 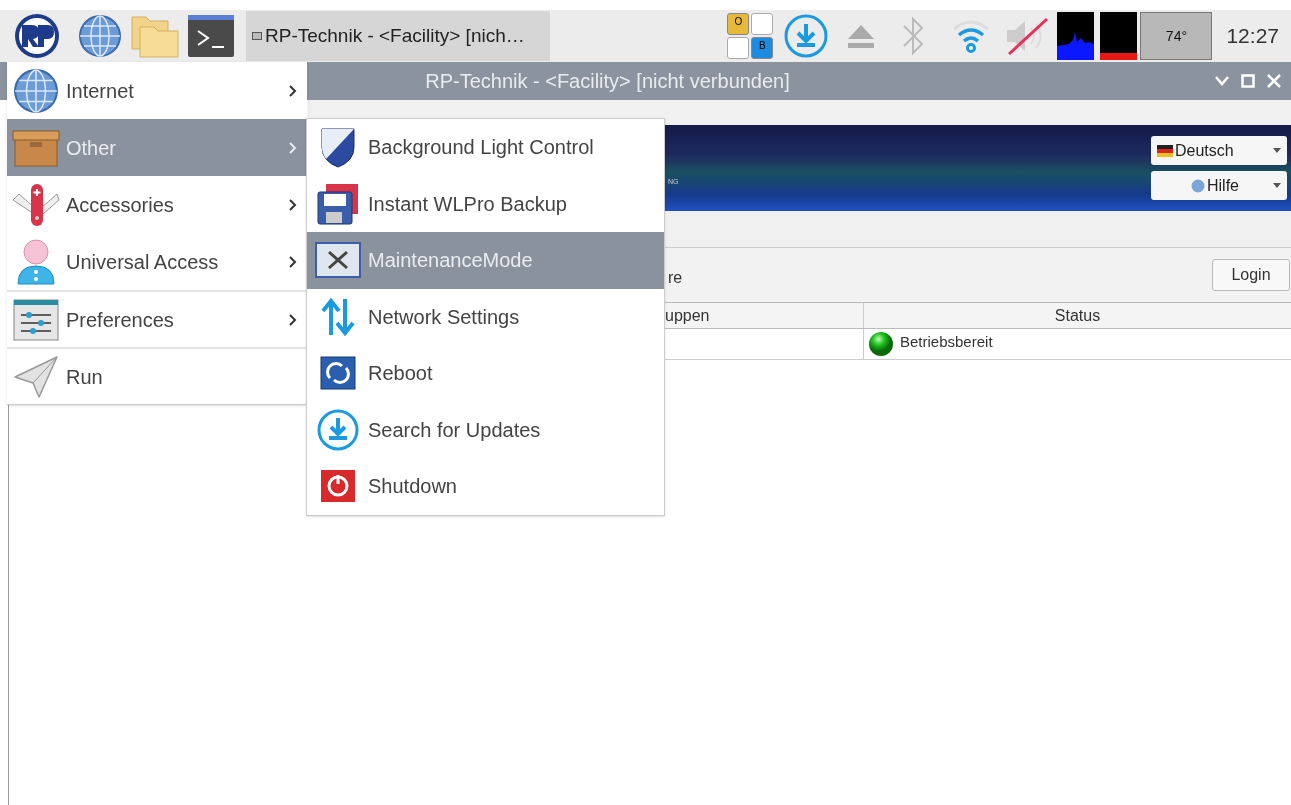 What do you see at coordinates (36, 376) in the screenshot?
I see `paper-plane-icon` at bounding box center [36, 376].